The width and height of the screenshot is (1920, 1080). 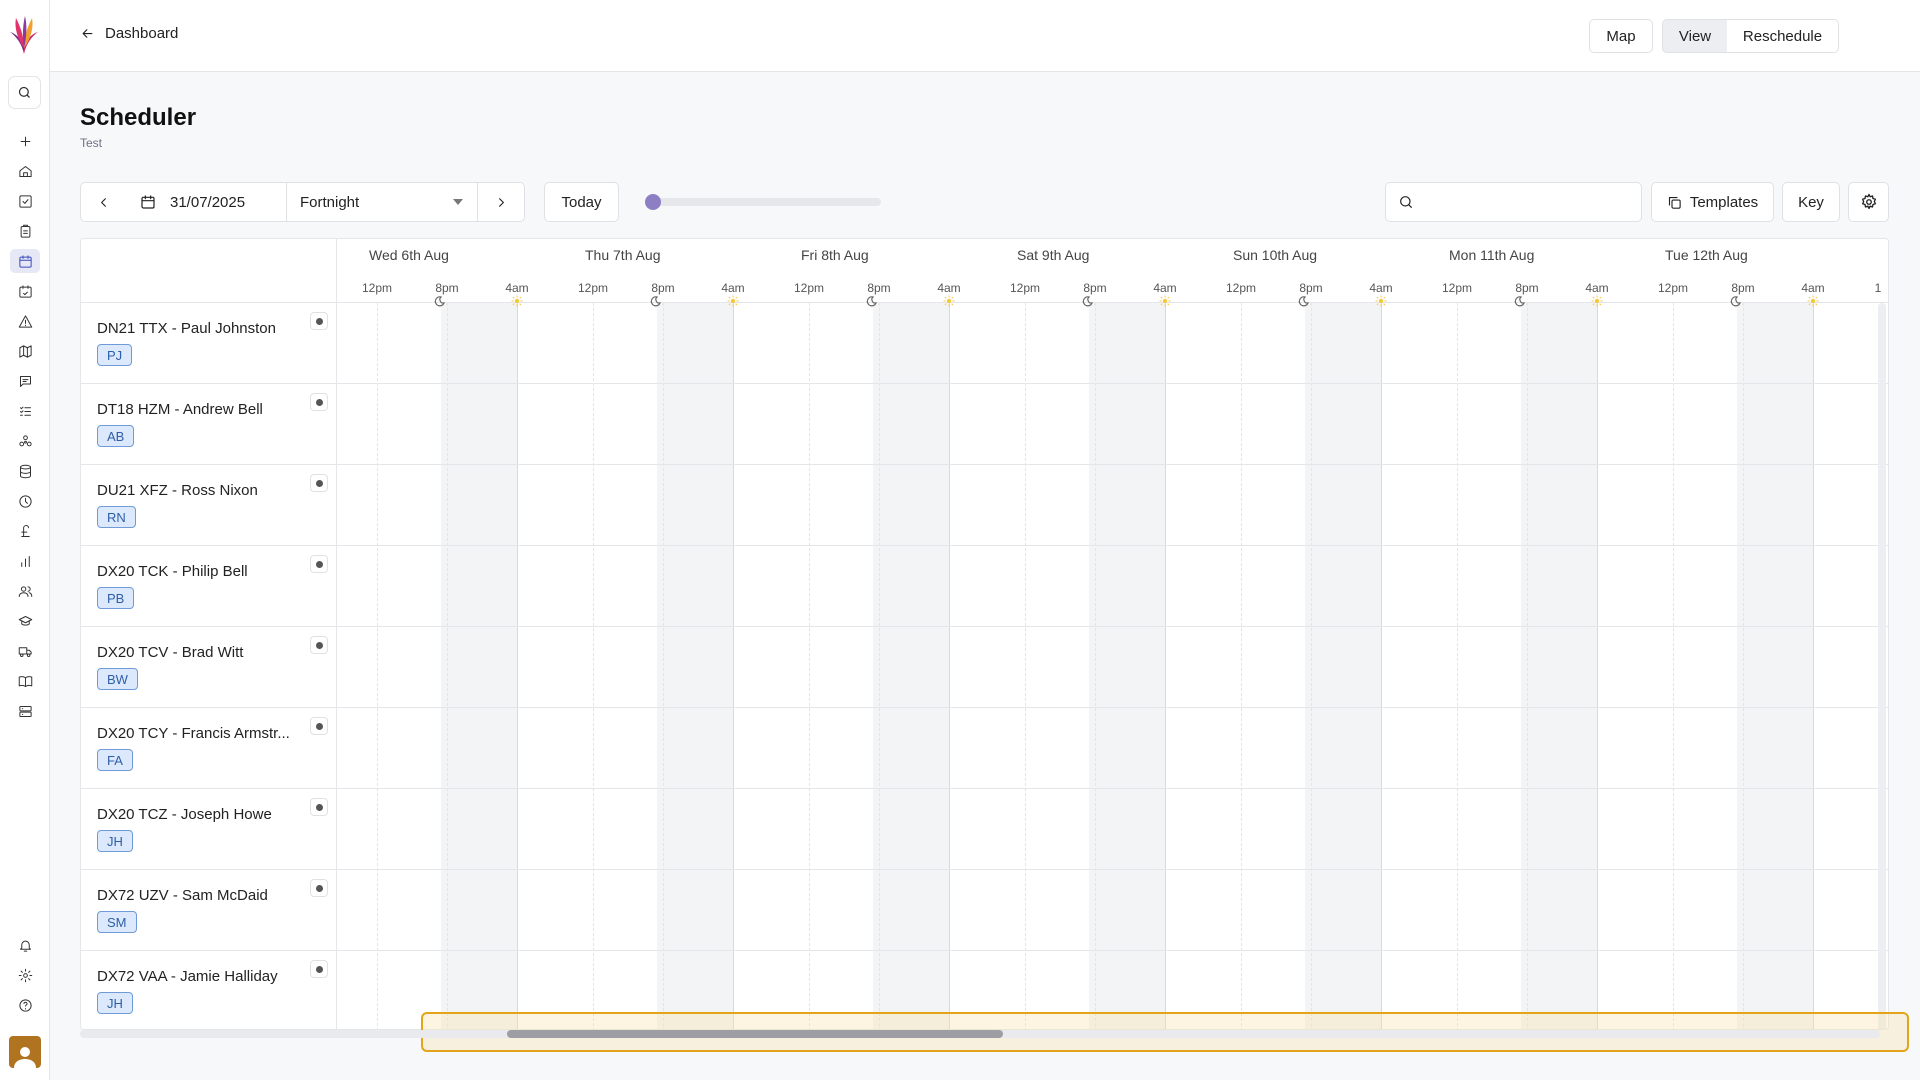 I want to click on resource-row: DN21 TTX - Paul Johnston PJ, so click(x=984, y=343).